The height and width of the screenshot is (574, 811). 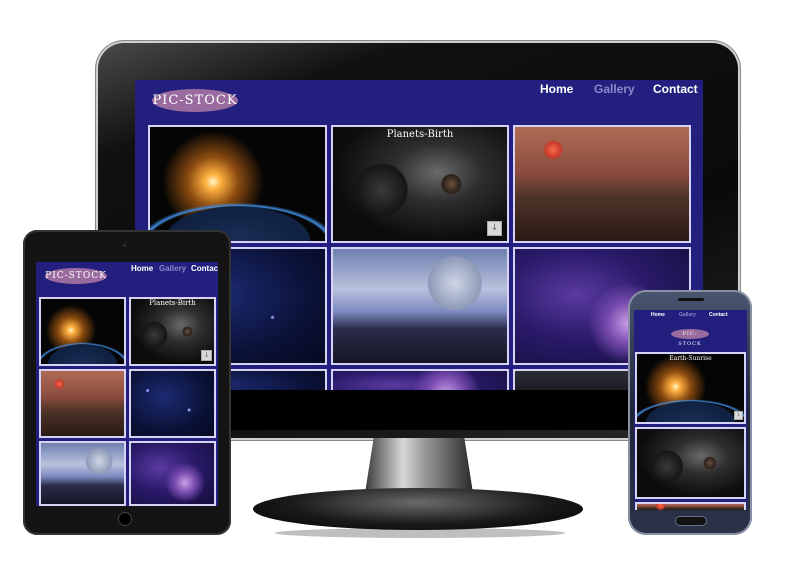 I want to click on tablet-nav-home: Home, so click(x=142, y=268).